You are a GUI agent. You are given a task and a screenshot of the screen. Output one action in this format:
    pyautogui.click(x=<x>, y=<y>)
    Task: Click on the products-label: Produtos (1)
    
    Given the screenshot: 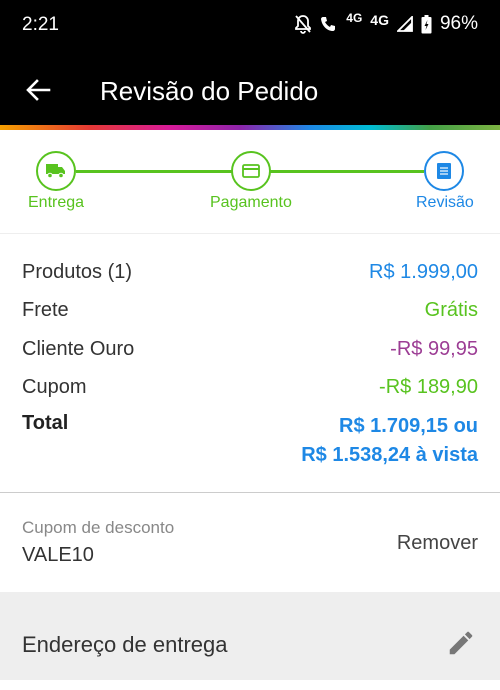 What is the action you would take?
    pyautogui.click(x=77, y=272)
    